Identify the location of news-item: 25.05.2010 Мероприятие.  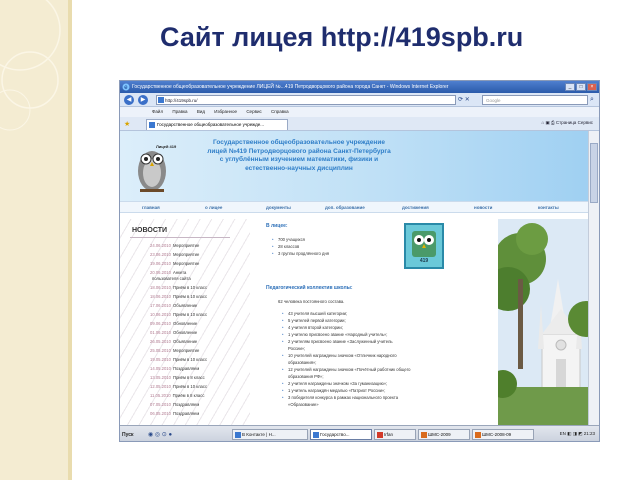
(174, 350).